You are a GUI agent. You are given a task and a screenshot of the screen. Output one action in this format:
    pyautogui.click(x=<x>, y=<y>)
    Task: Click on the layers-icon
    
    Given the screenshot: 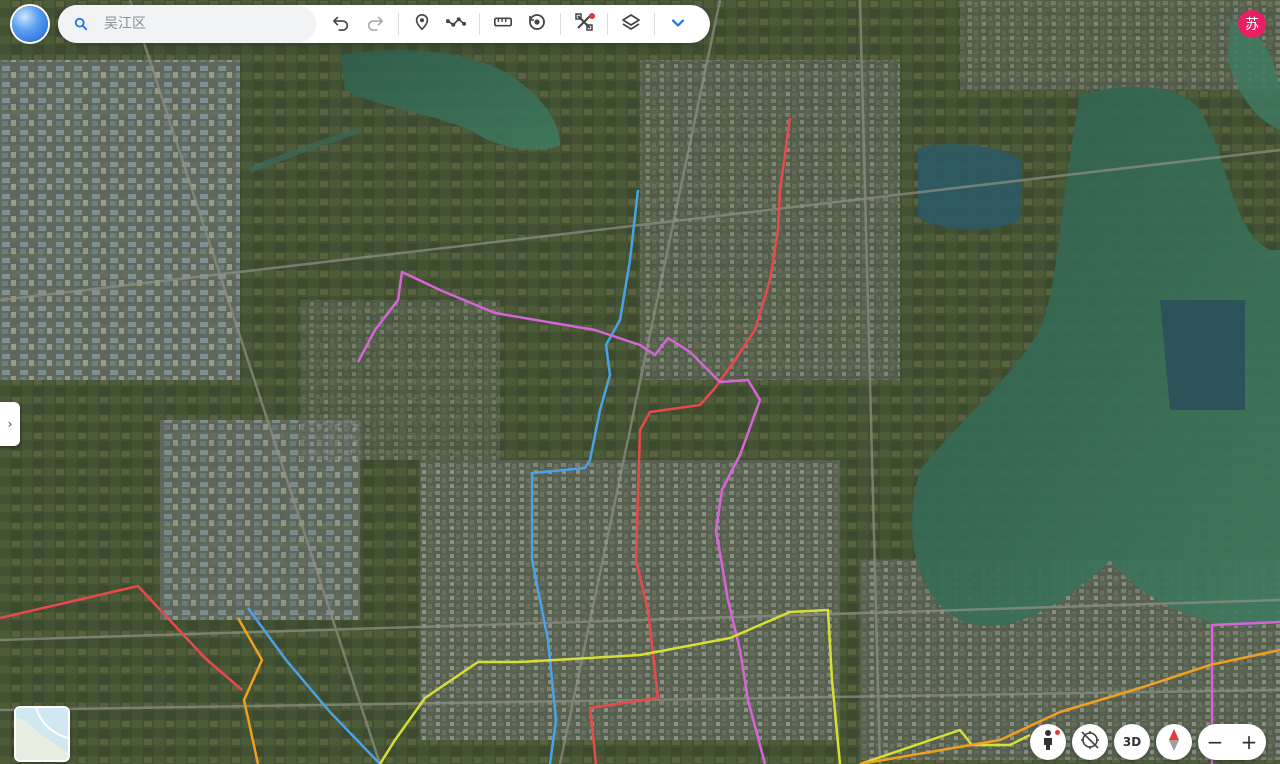 What is the action you would take?
    pyautogui.click(x=631, y=24)
    